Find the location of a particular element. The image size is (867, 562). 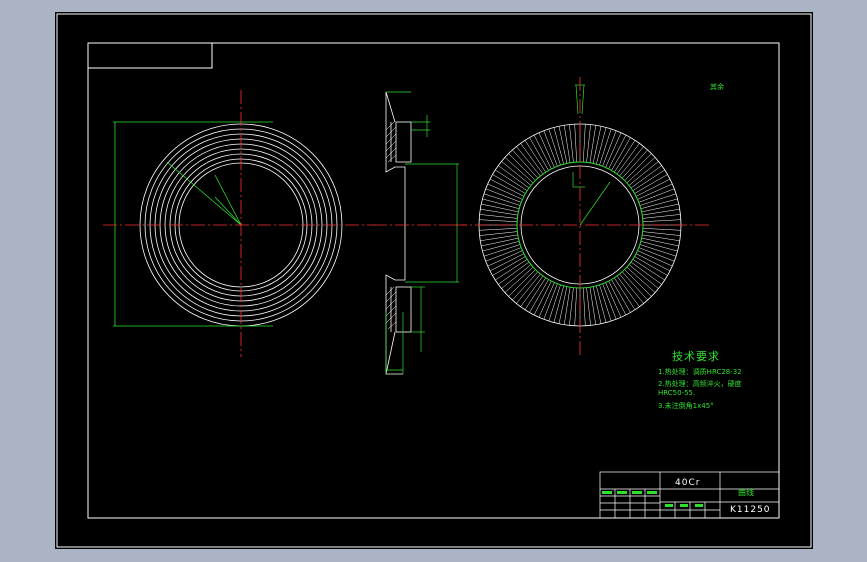

right-view-dimensions is located at coordinates (591, 155).